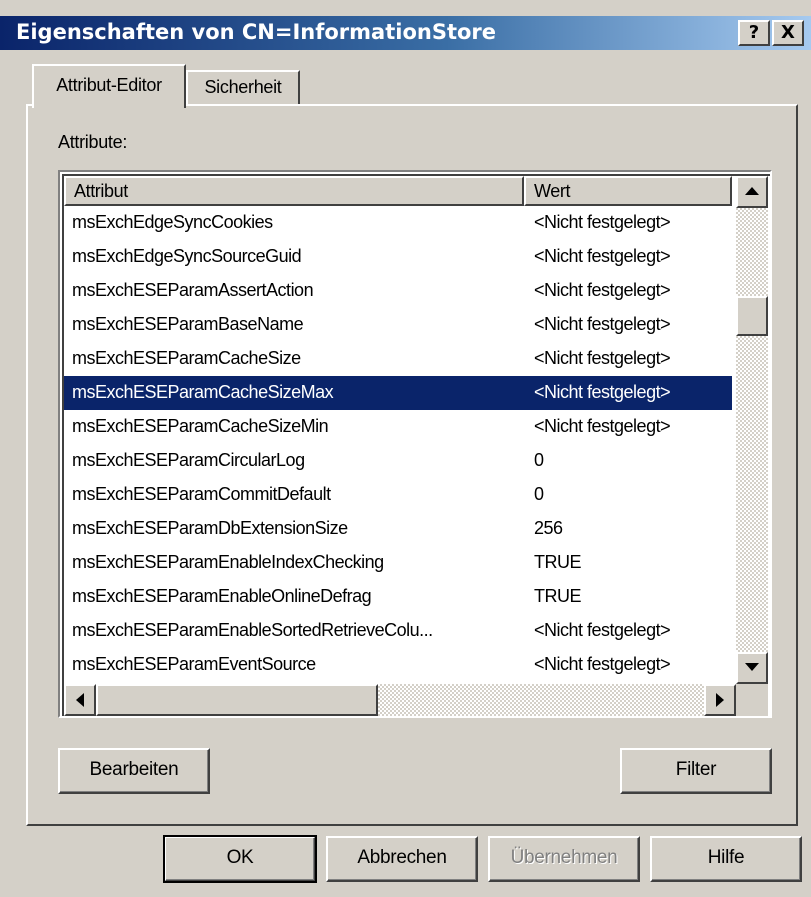 This screenshot has height=897, width=811. Describe the element at coordinates (398, 495) in the screenshot. I see `table-row: msExchESEParamCommitDefault 0` at that location.